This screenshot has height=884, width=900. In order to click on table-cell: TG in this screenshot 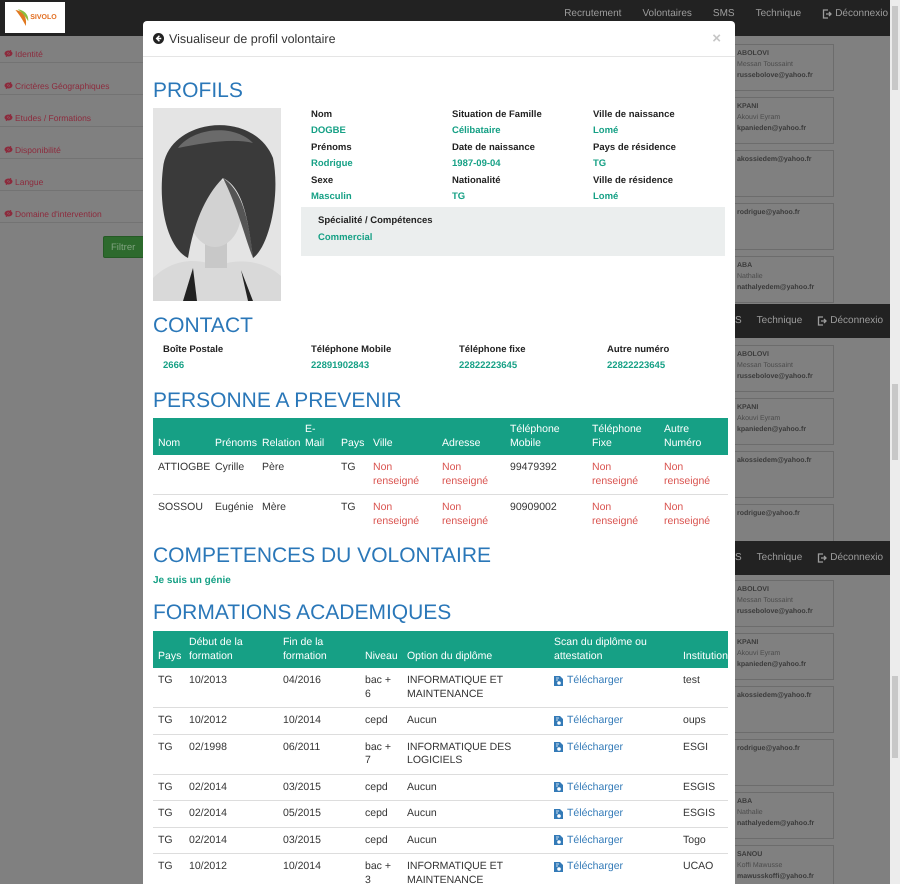, I will do `click(165, 840)`.